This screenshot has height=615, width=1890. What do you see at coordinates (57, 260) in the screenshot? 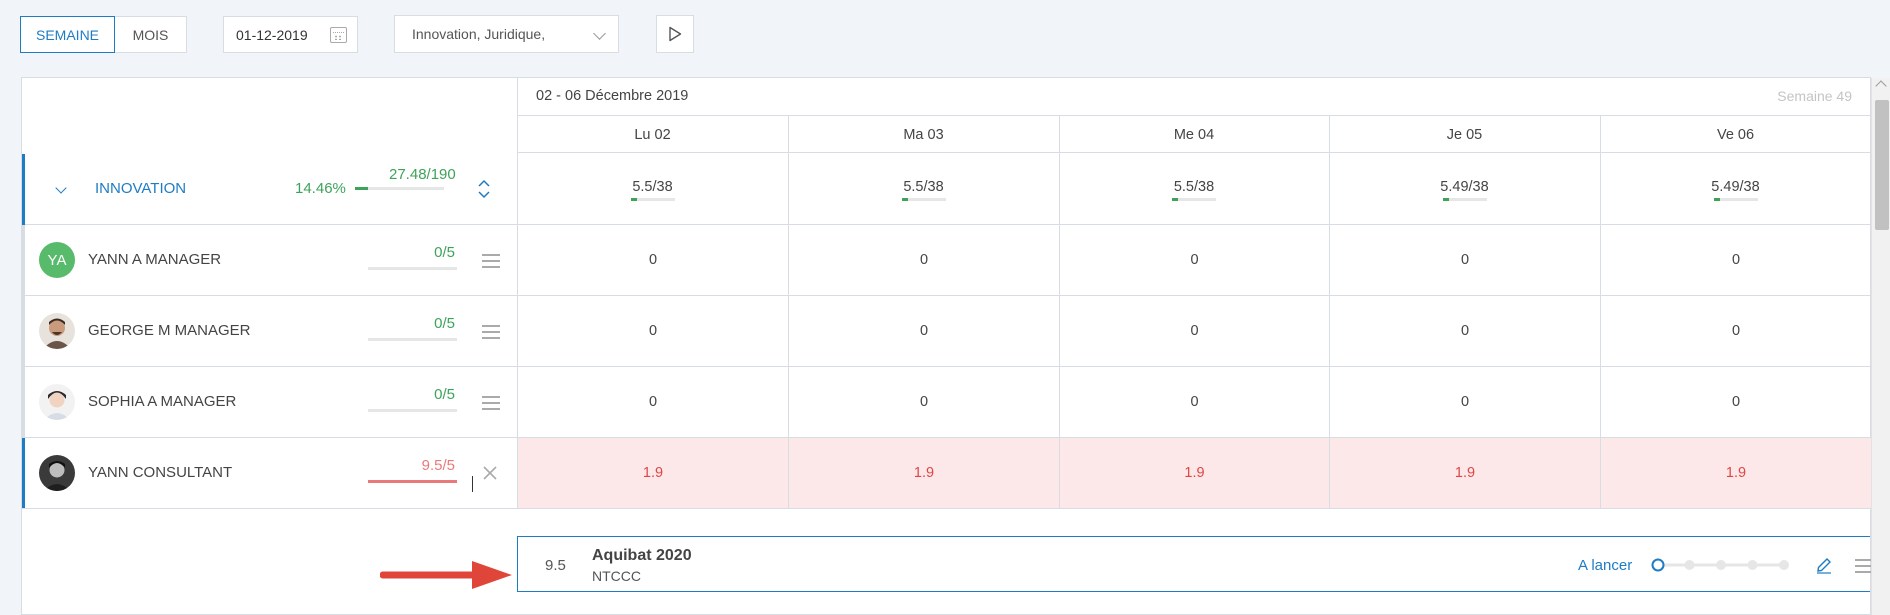
I see `avatar: YA` at bounding box center [57, 260].